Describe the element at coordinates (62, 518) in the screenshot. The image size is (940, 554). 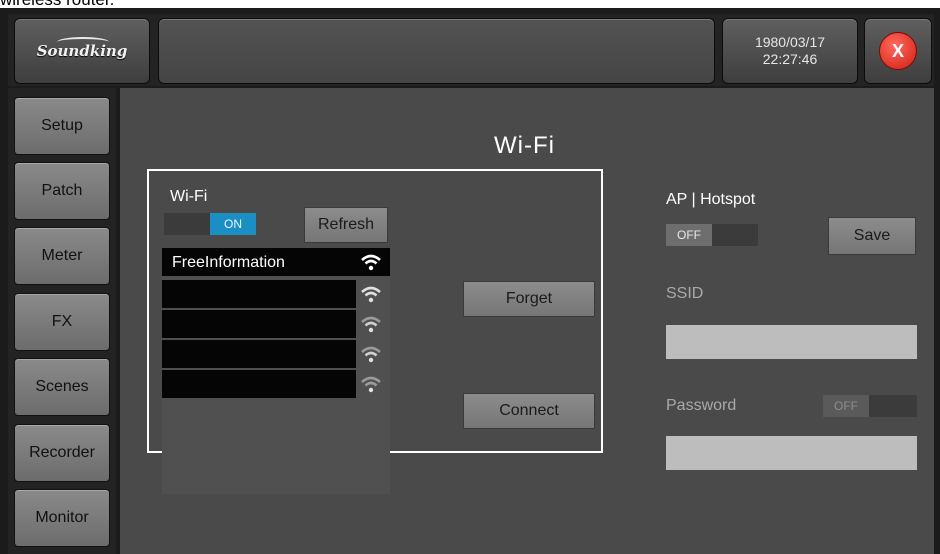
I see `sidebar-item-monitor: Monitor` at that location.